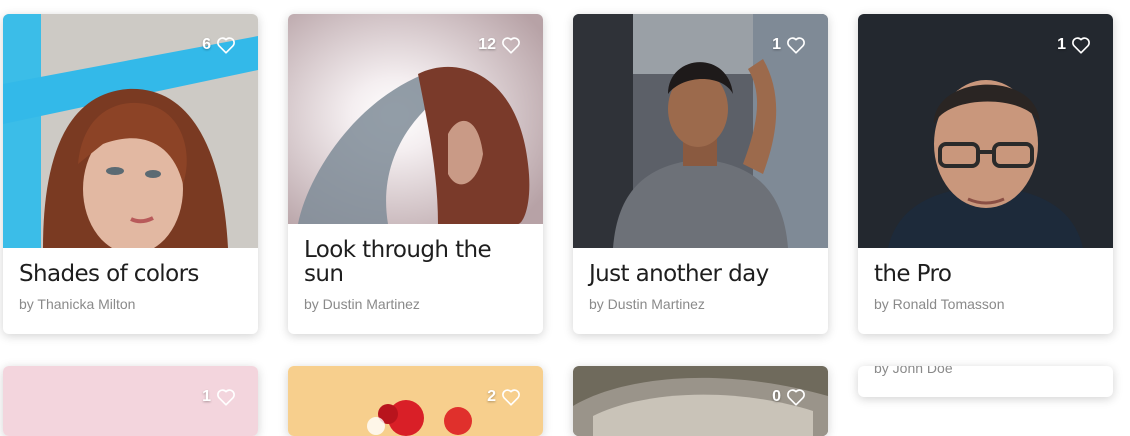  Describe the element at coordinates (487, 44) in the screenshot. I see `like-count: 12` at that location.